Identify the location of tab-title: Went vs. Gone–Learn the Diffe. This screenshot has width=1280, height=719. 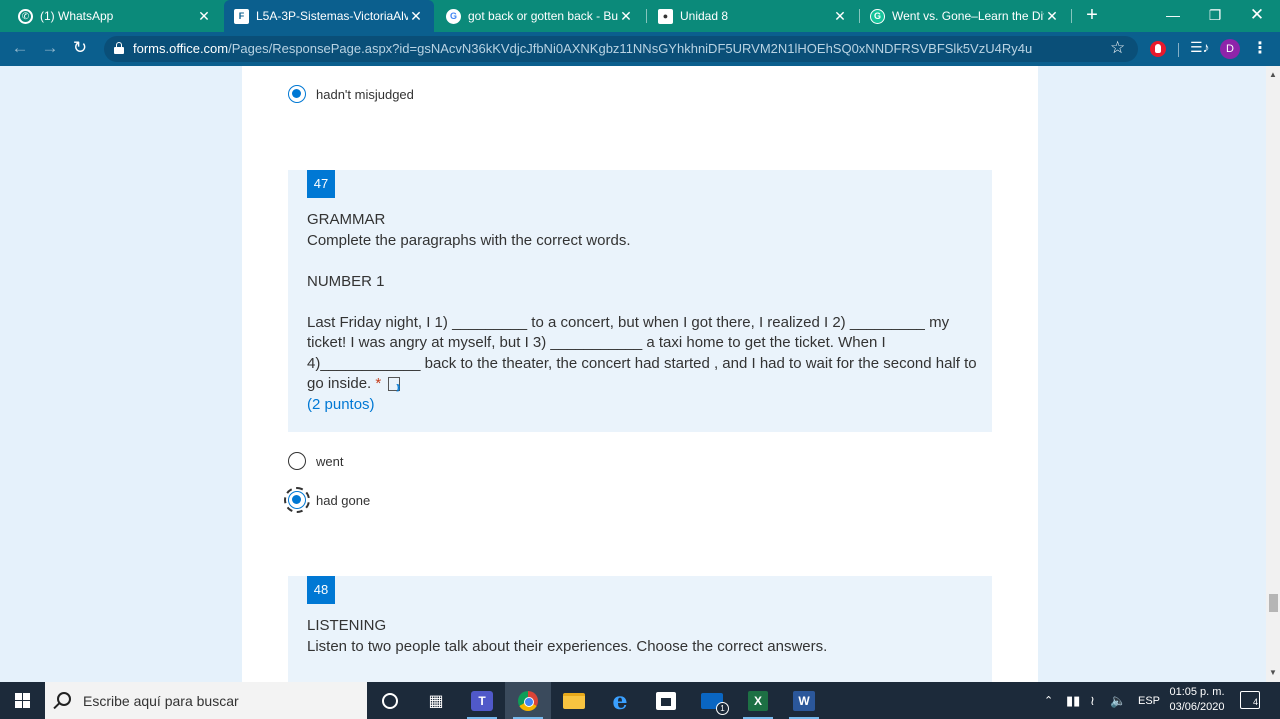
(968, 16).